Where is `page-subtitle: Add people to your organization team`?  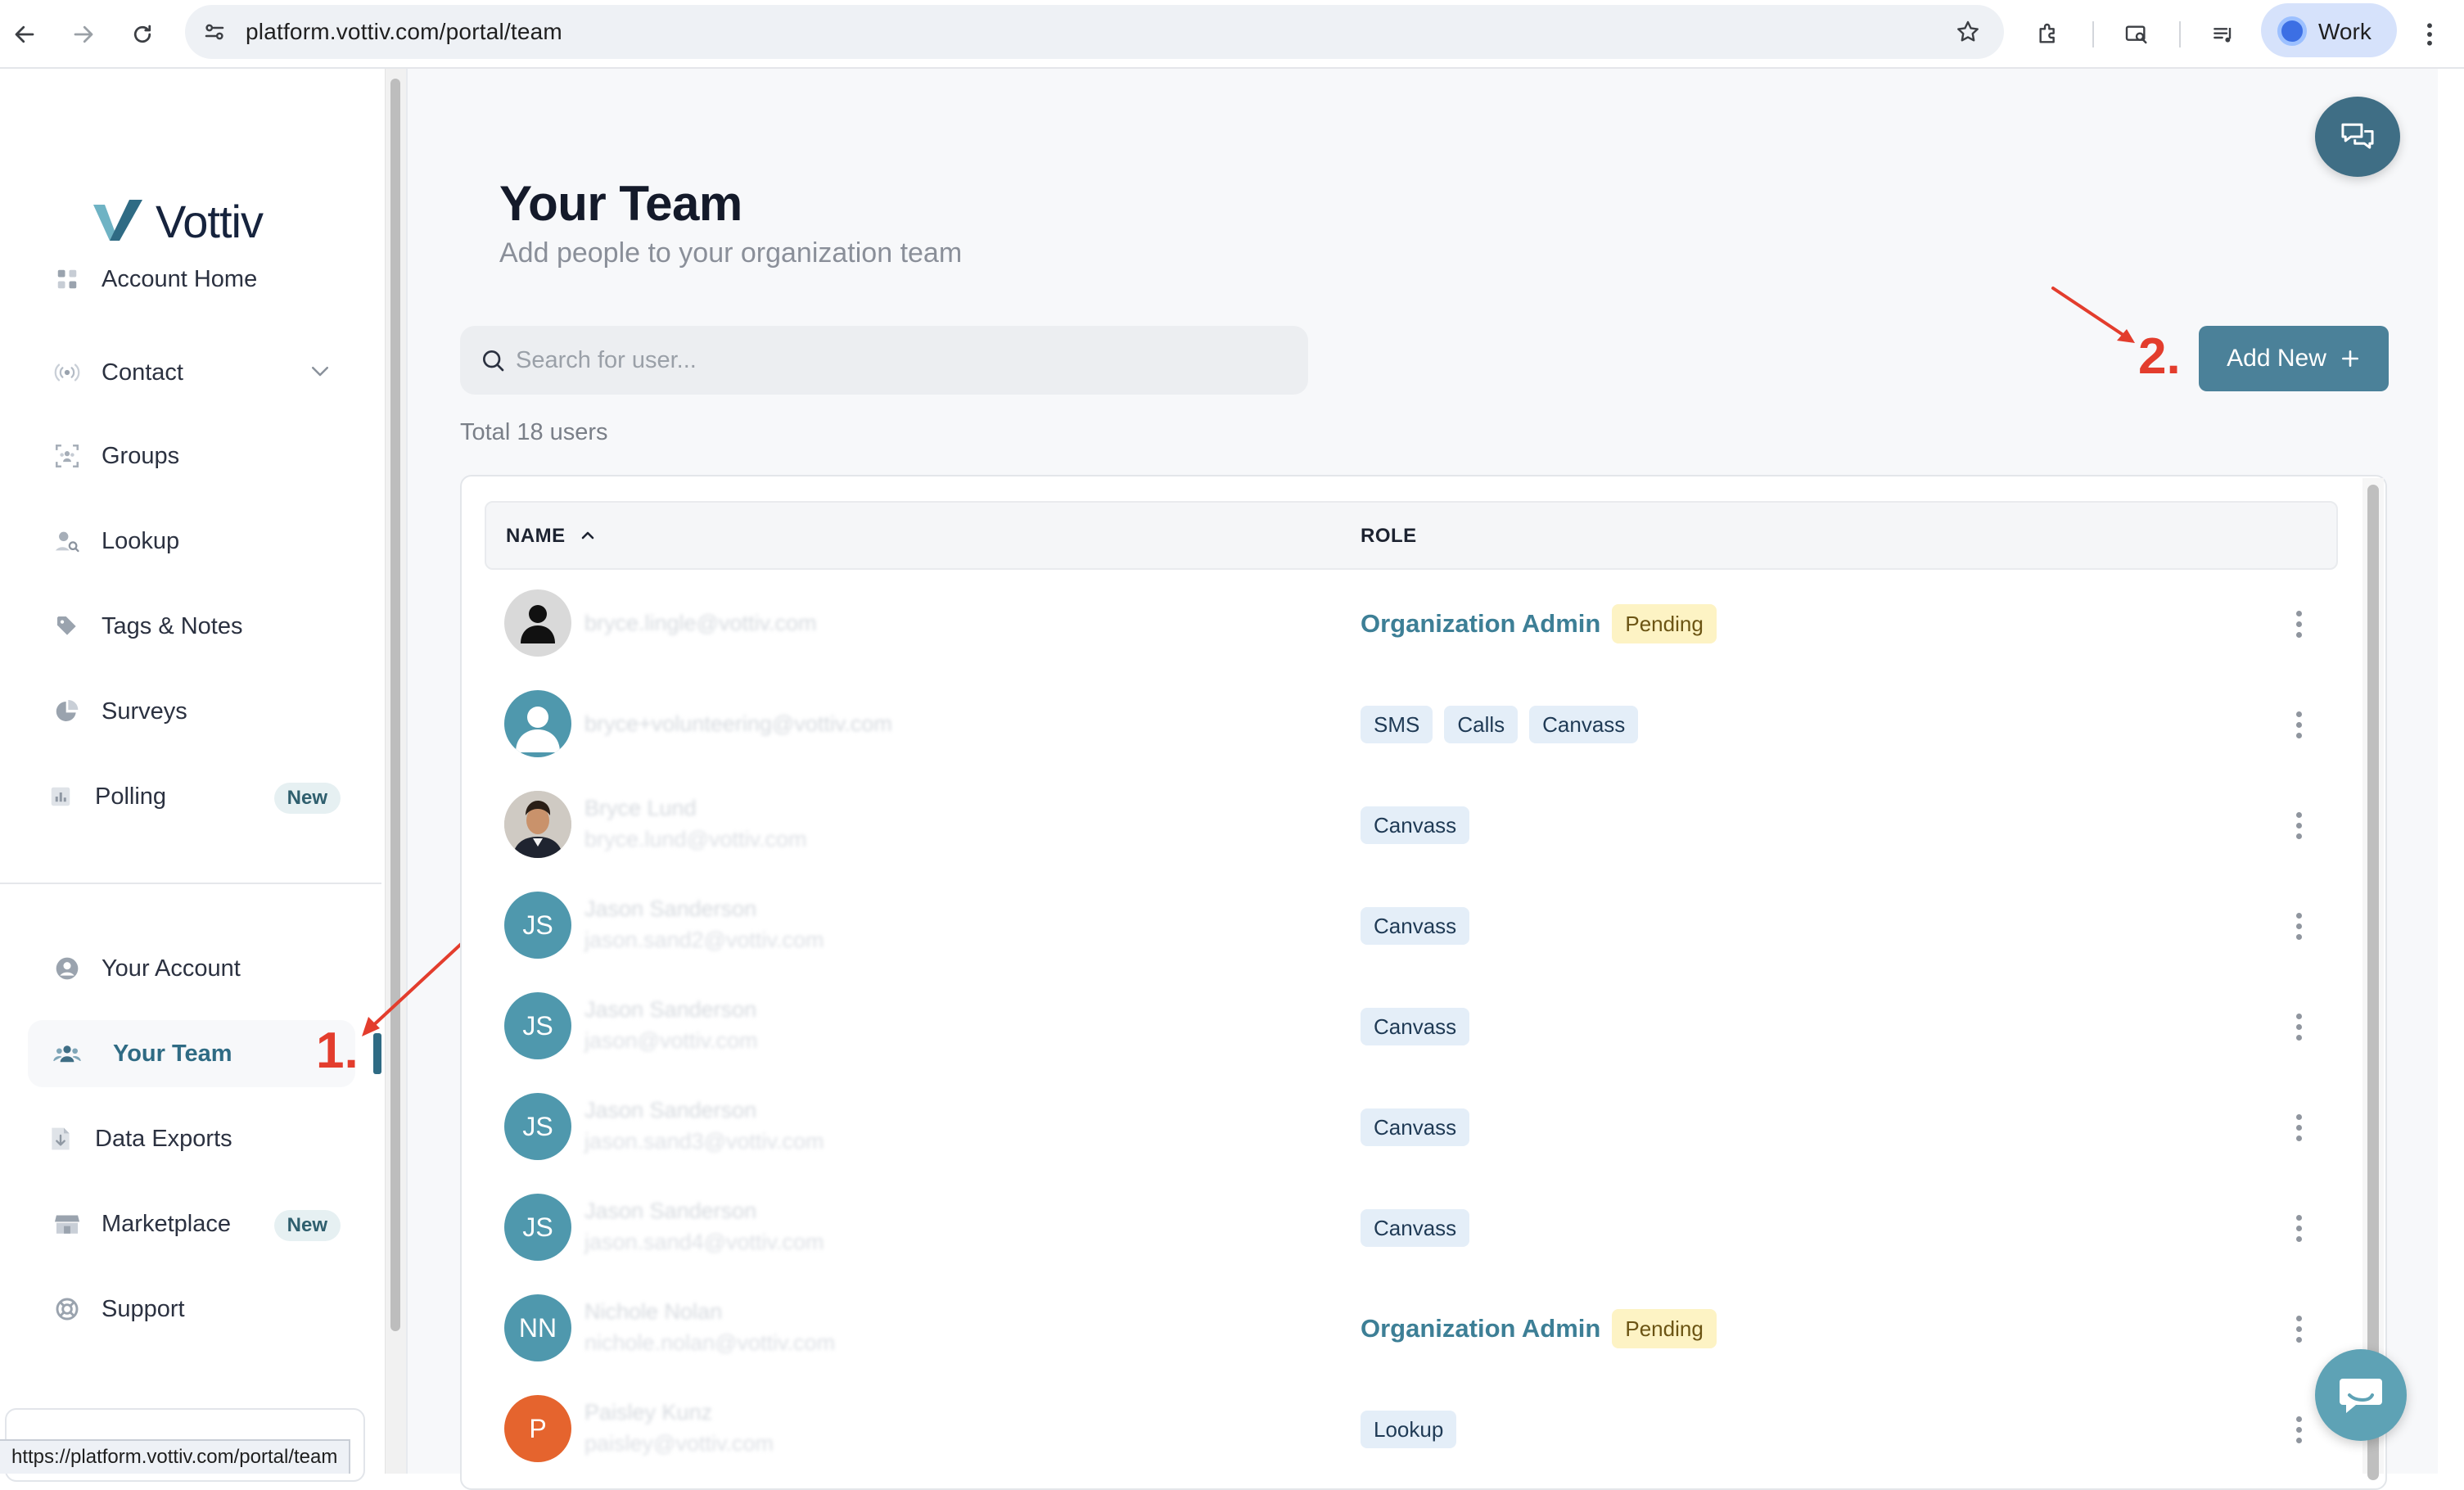
page-subtitle: Add people to your organization team is located at coordinates (731, 253).